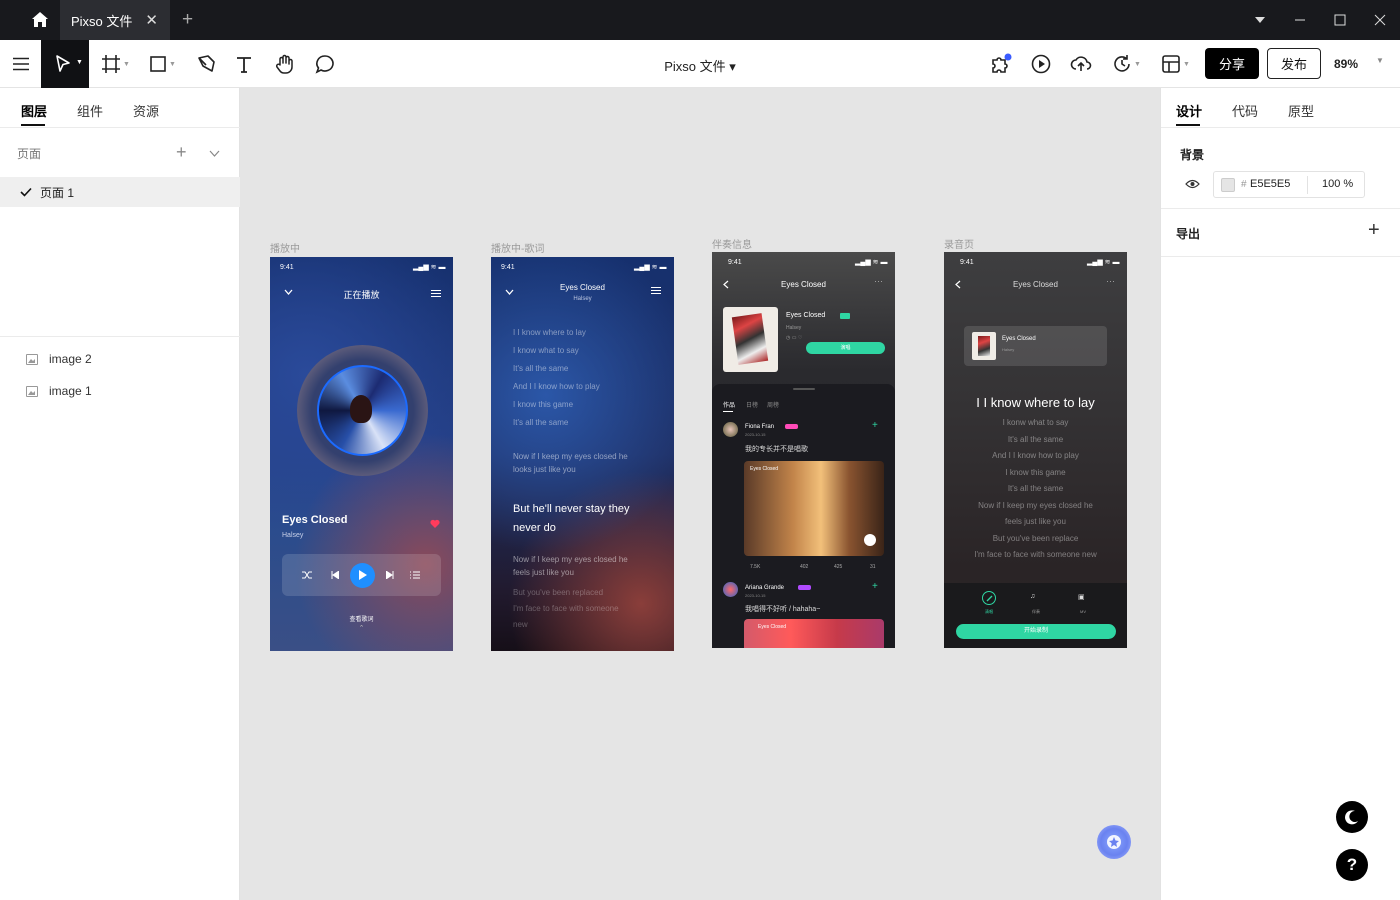 Image resolution: width=1400 pixels, height=900 pixels. I want to click on opacity-value: 100 %, so click(1337, 184).